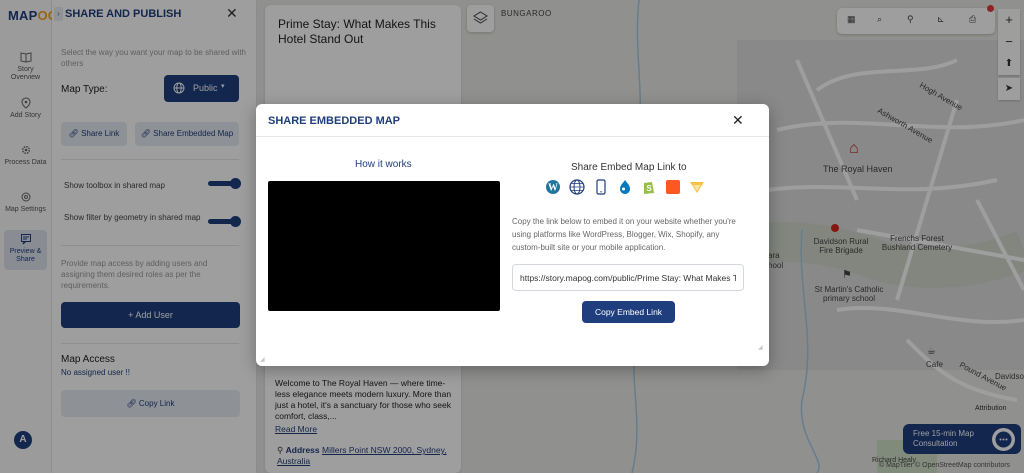  Describe the element at coordinates (628, 277) in the screenshot. I see `embed-link-input` at that location.